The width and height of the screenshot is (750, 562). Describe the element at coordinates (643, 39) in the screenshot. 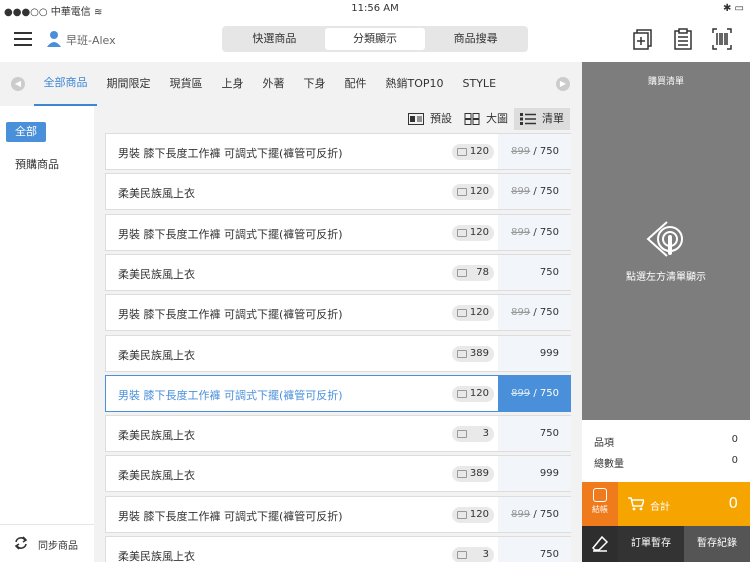

I see `add-item-icon` at that location.